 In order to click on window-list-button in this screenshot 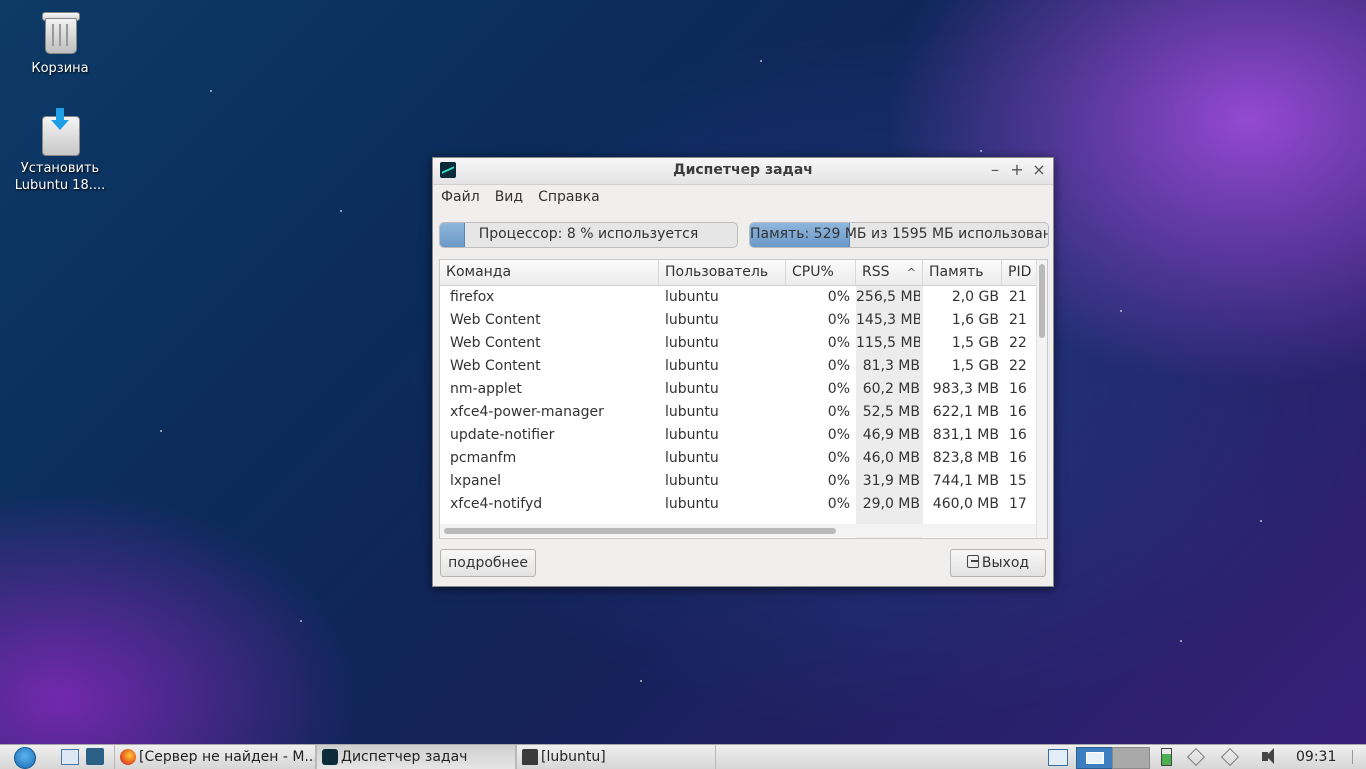, I will do `click(1058, 757)`.